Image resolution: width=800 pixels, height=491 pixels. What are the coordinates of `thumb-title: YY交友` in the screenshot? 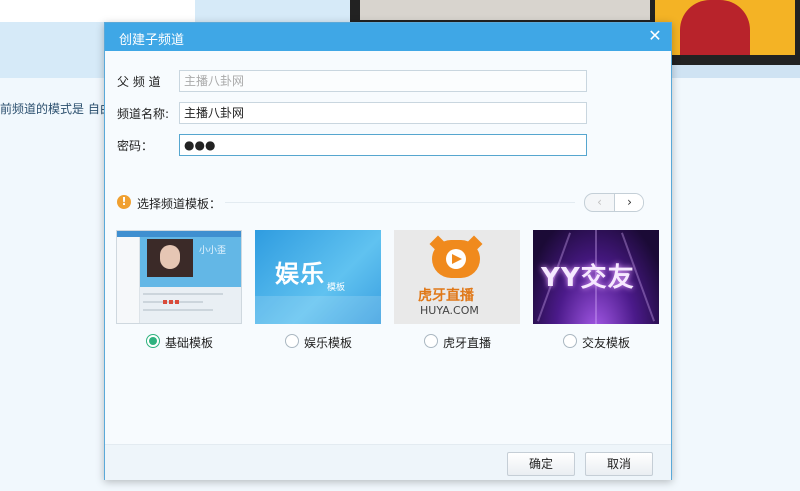 It's located at (588, 278).